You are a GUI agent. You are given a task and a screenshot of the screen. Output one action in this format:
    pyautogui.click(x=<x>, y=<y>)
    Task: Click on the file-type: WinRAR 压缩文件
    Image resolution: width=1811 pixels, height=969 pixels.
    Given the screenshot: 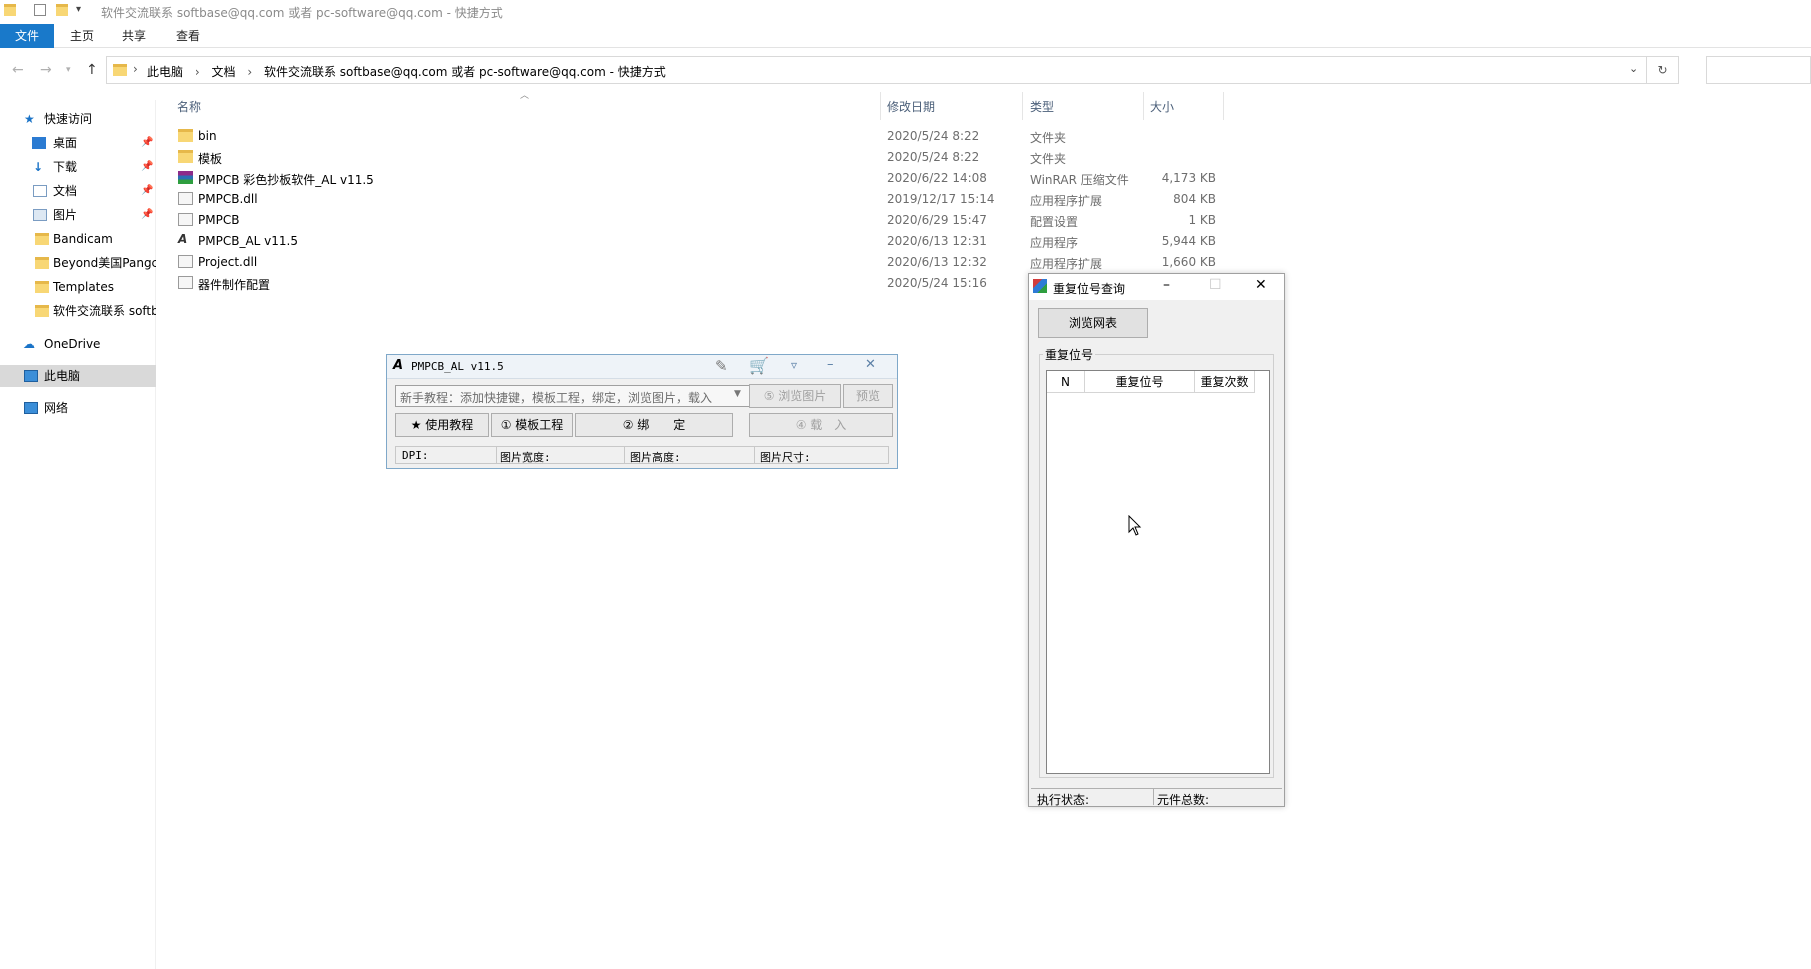 What is the action you would take?
    pyautogui.click(x=1079, y=180)
    